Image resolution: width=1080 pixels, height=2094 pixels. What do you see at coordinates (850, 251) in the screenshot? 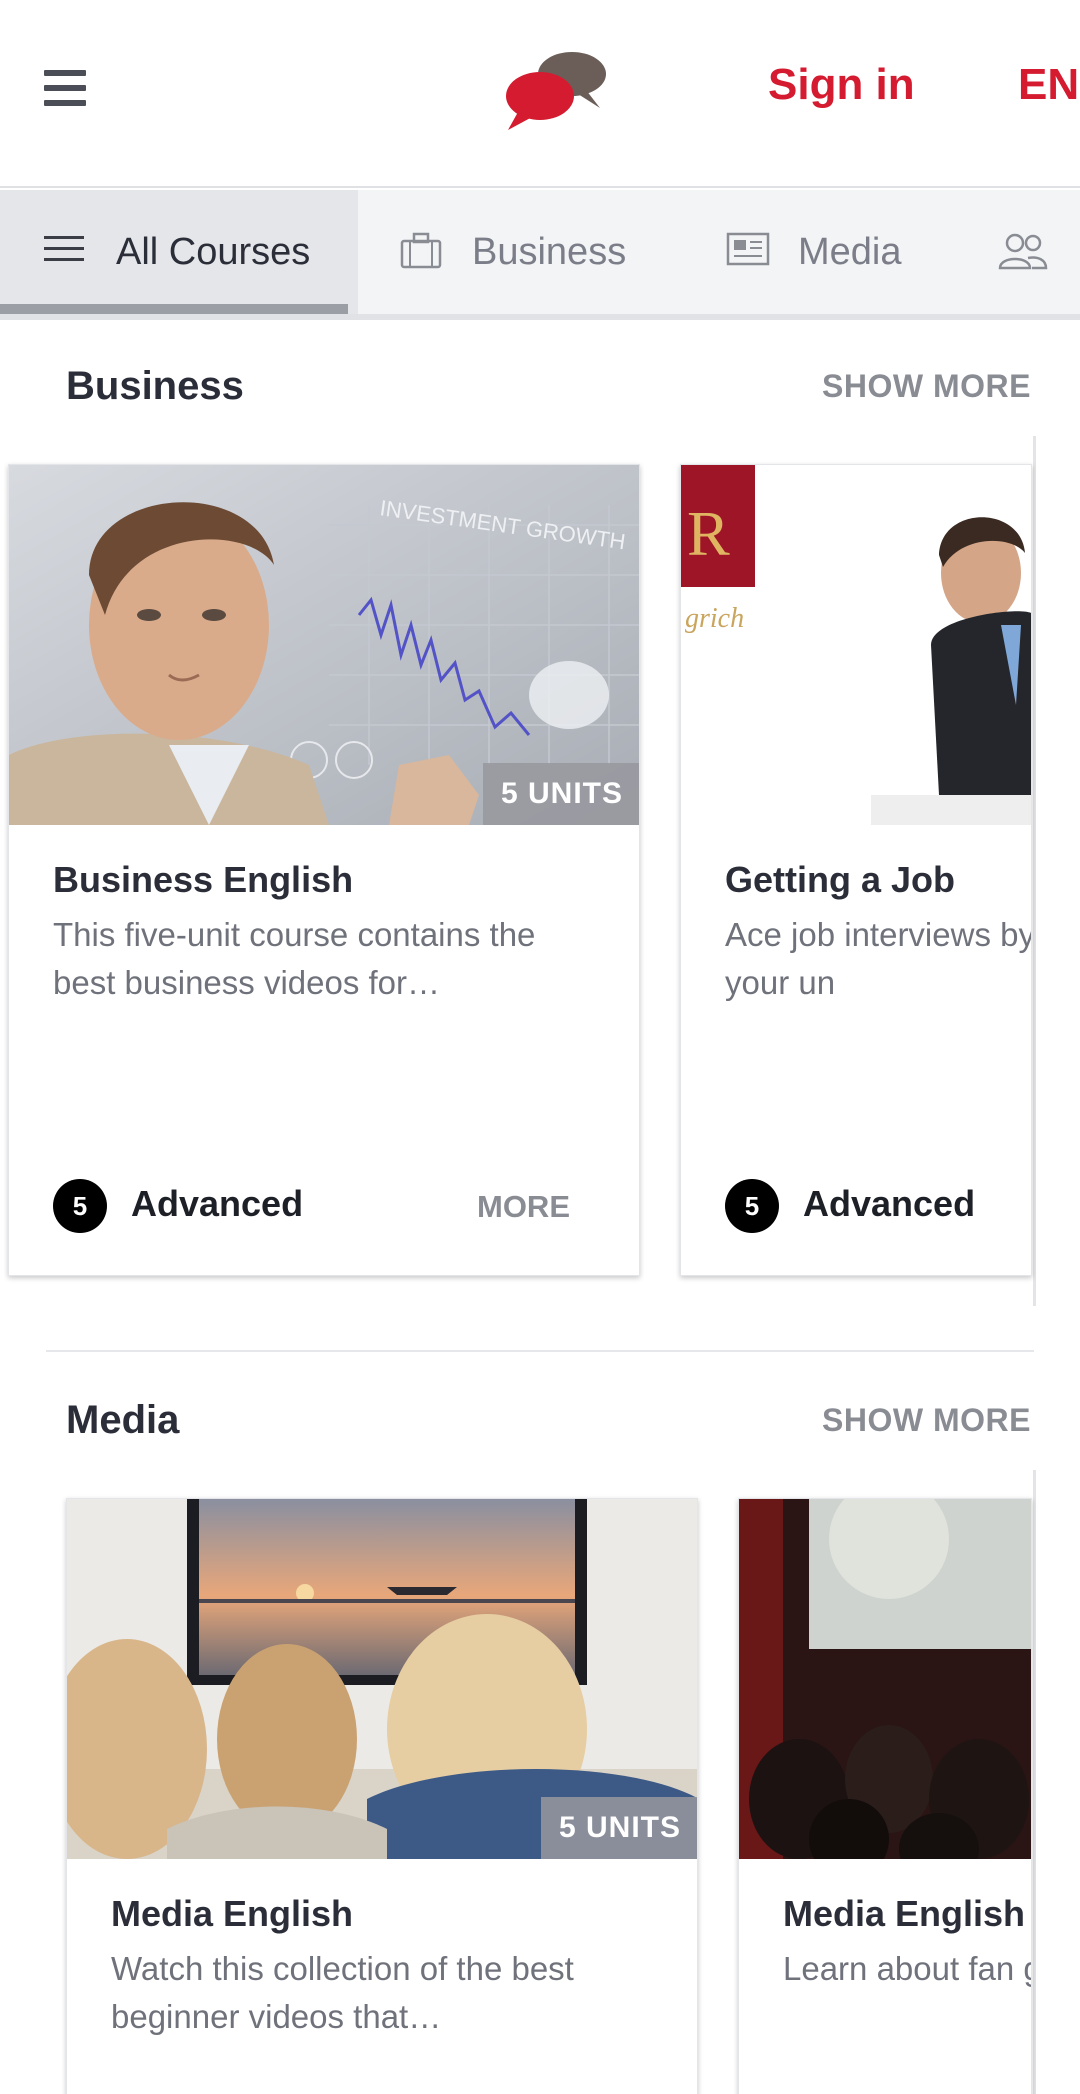
I see `tab-label: Media` at bounding box center [850, 251].